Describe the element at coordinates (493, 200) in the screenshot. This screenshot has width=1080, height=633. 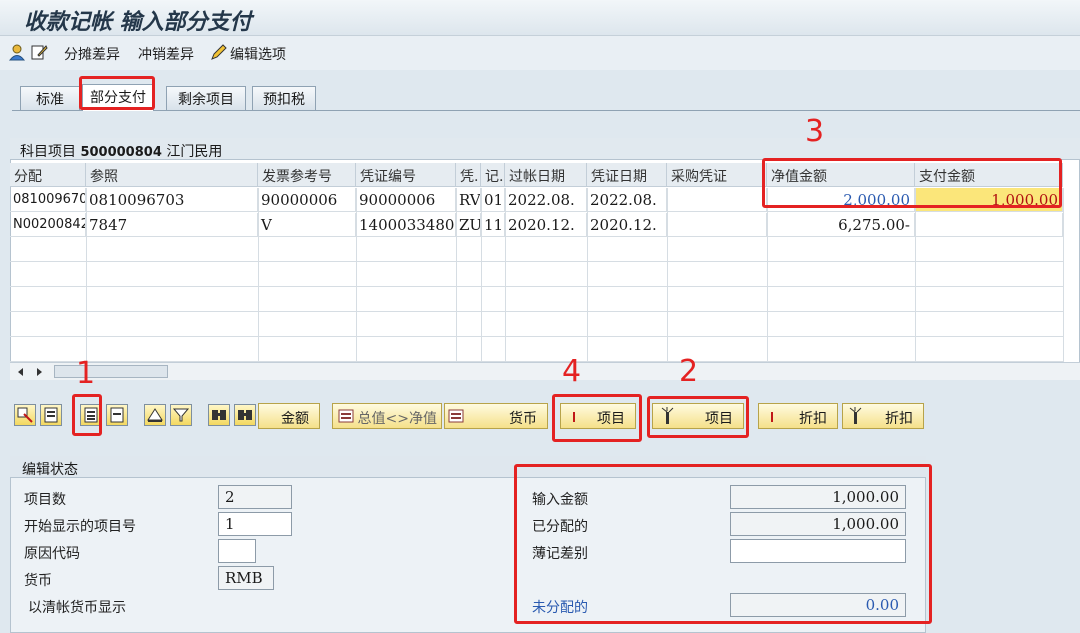
I see `table-cell: 01` at that location.